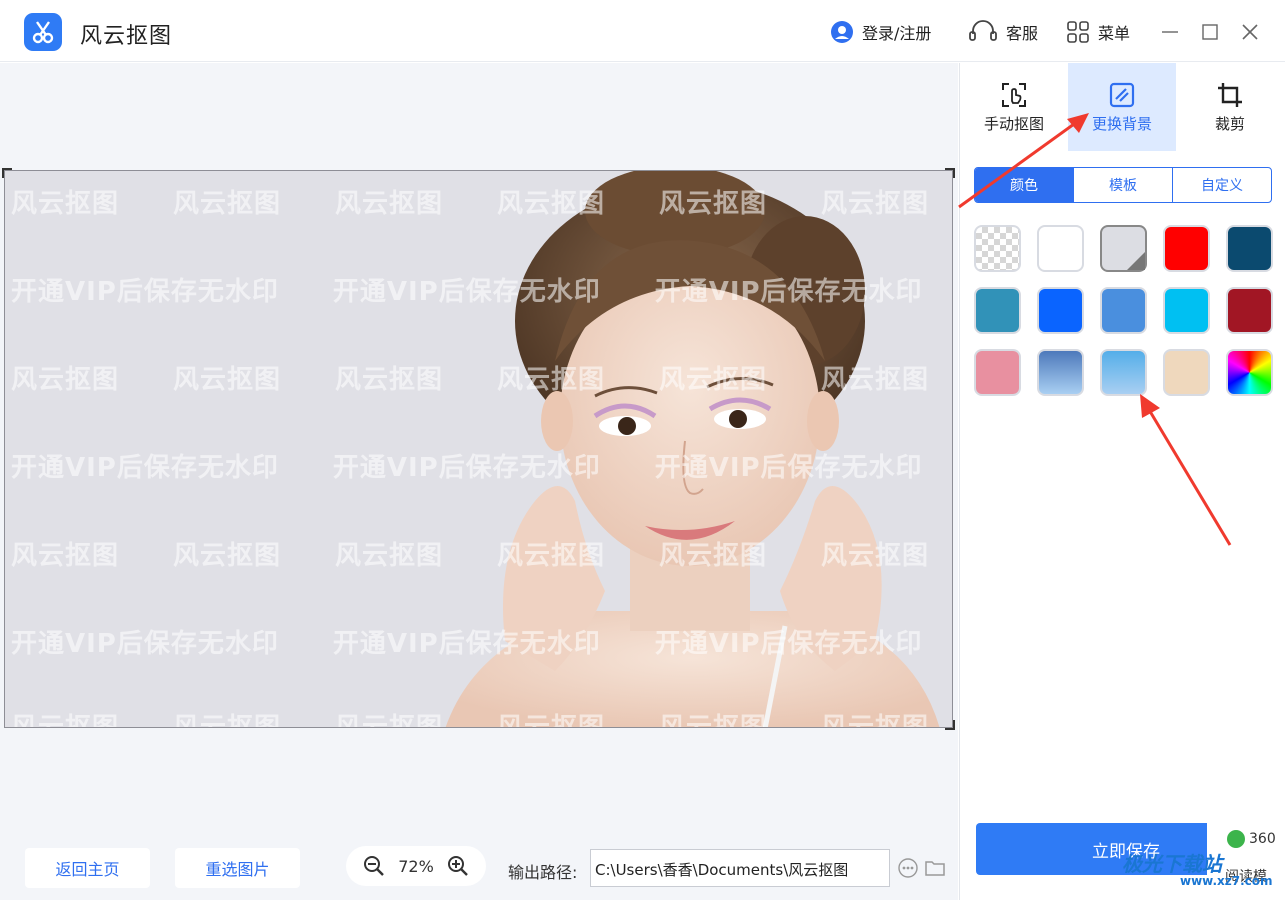 Image resolution: width=1285 pixels, height=900 pixels. Describe the element at coordinates (1136, 261) in the screenshot. I see `selected-check-icon` at that location.